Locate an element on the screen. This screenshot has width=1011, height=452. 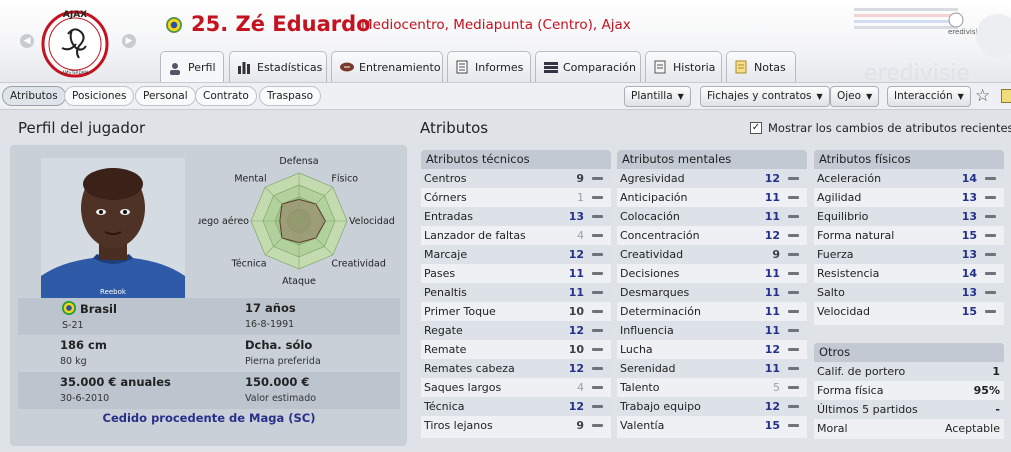
checkmark-icon: ✓ is located at coordinates (756, 128).